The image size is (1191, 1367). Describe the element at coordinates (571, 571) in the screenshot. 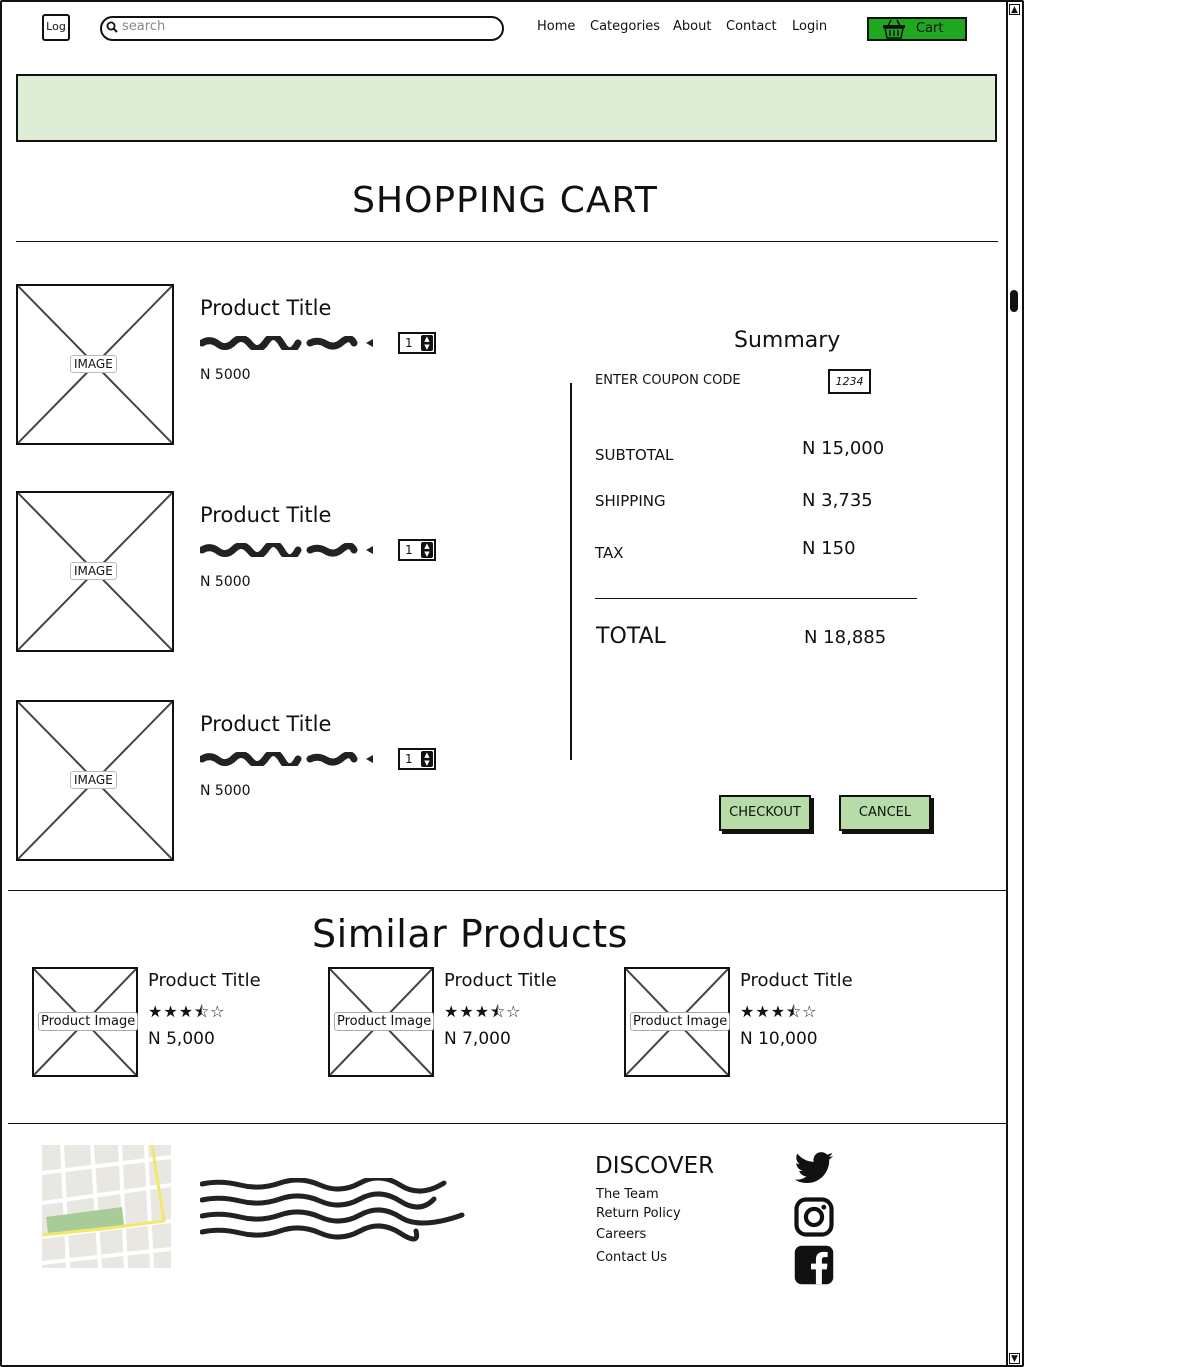

I see `summary-divider` at that location.